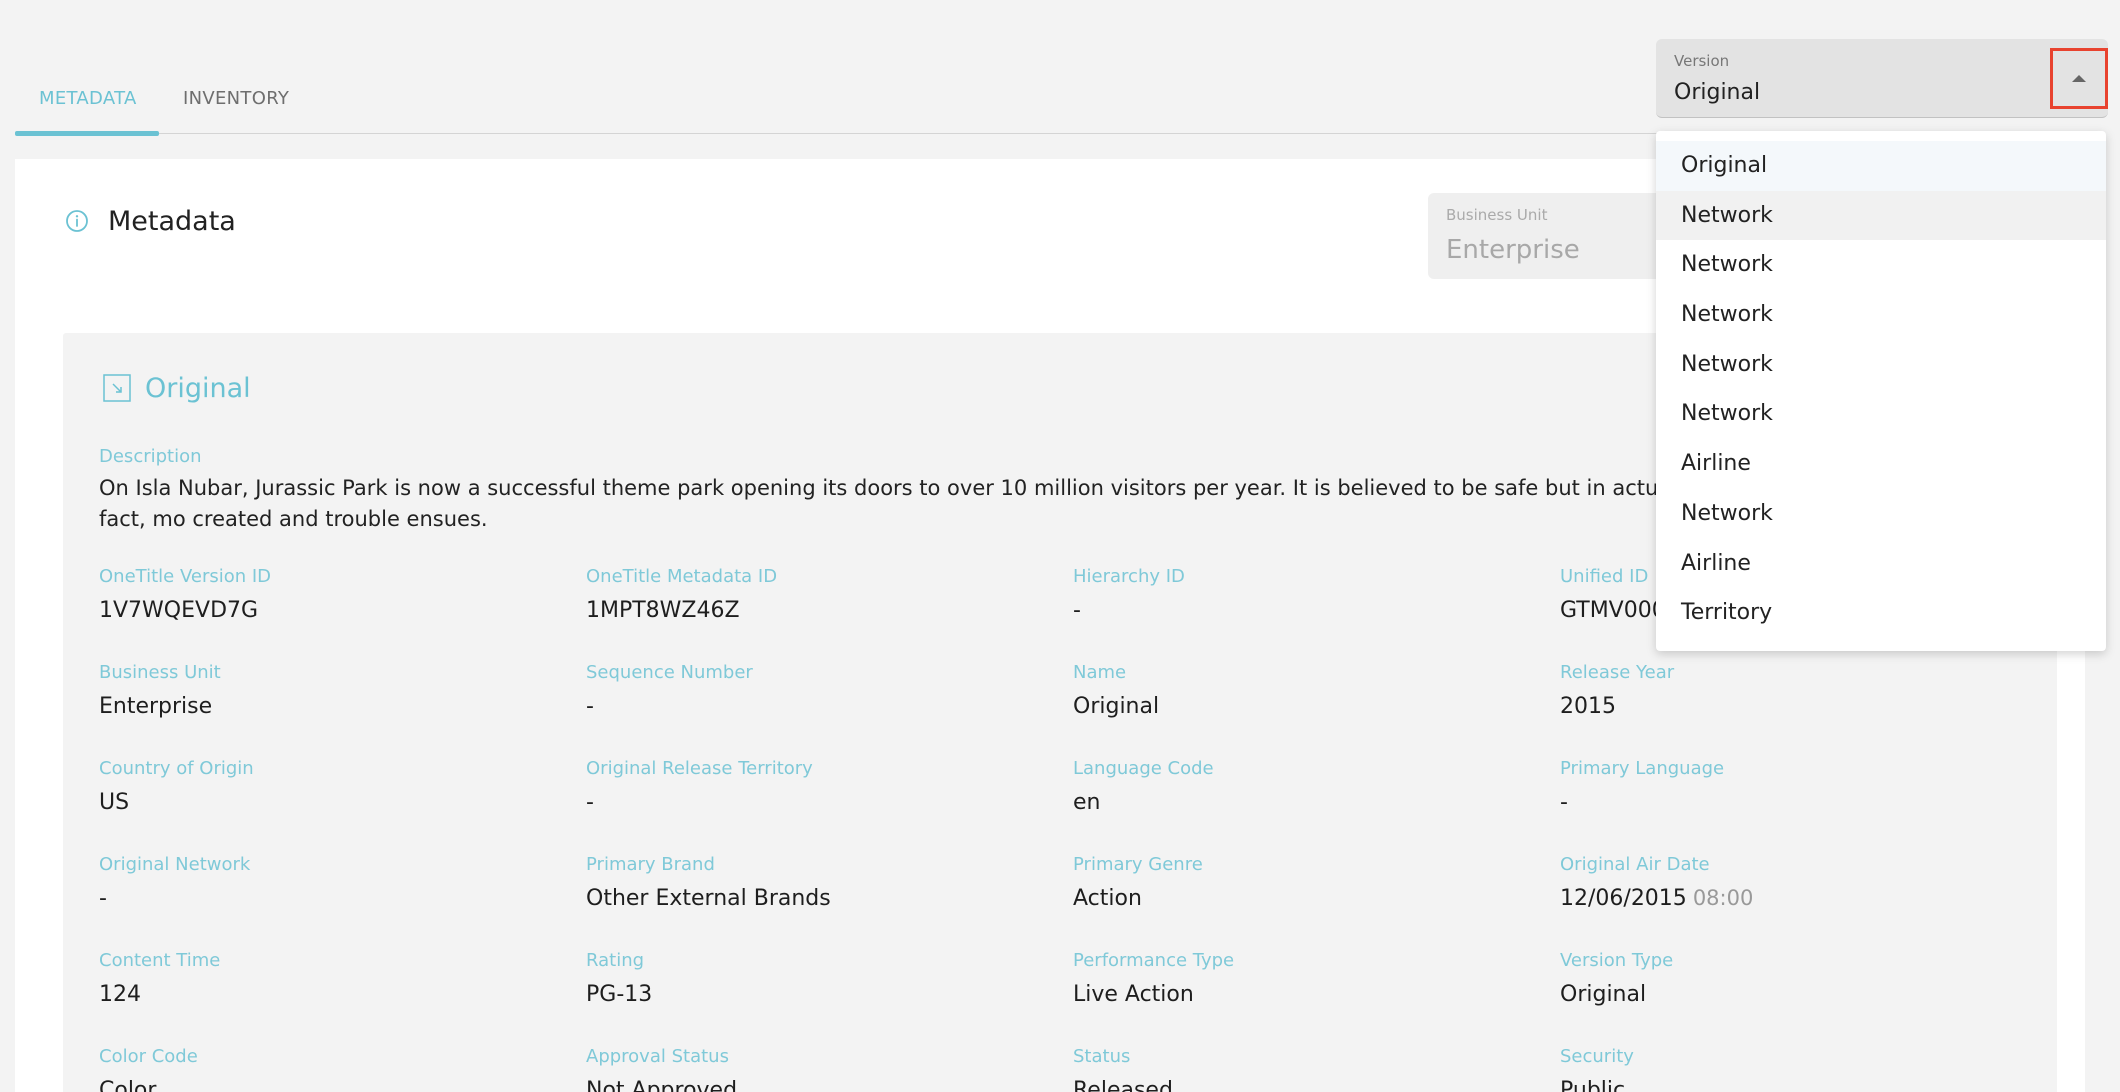 The height and width of the screenshot is (1092, 2120). What do you see at coordinates (826, 1069) in the screenshot?
I see `field-approval-status: Approval Status Not Approved` at bounding box center [826, 1069].